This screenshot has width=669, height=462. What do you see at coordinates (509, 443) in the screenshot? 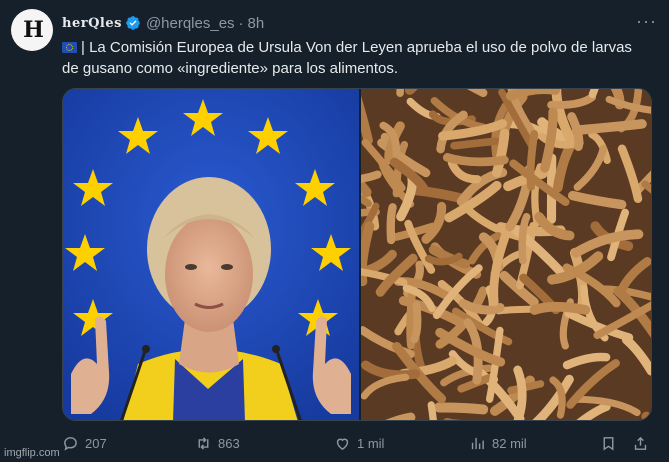
I see `views-count: 82 mil` at bounding box center [509, 443].